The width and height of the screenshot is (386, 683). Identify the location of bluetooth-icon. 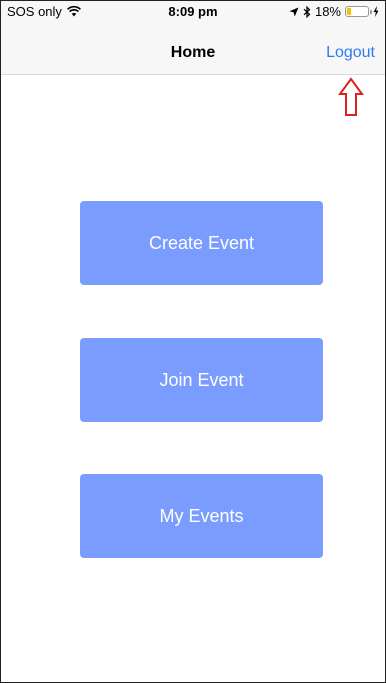
(307, 11).